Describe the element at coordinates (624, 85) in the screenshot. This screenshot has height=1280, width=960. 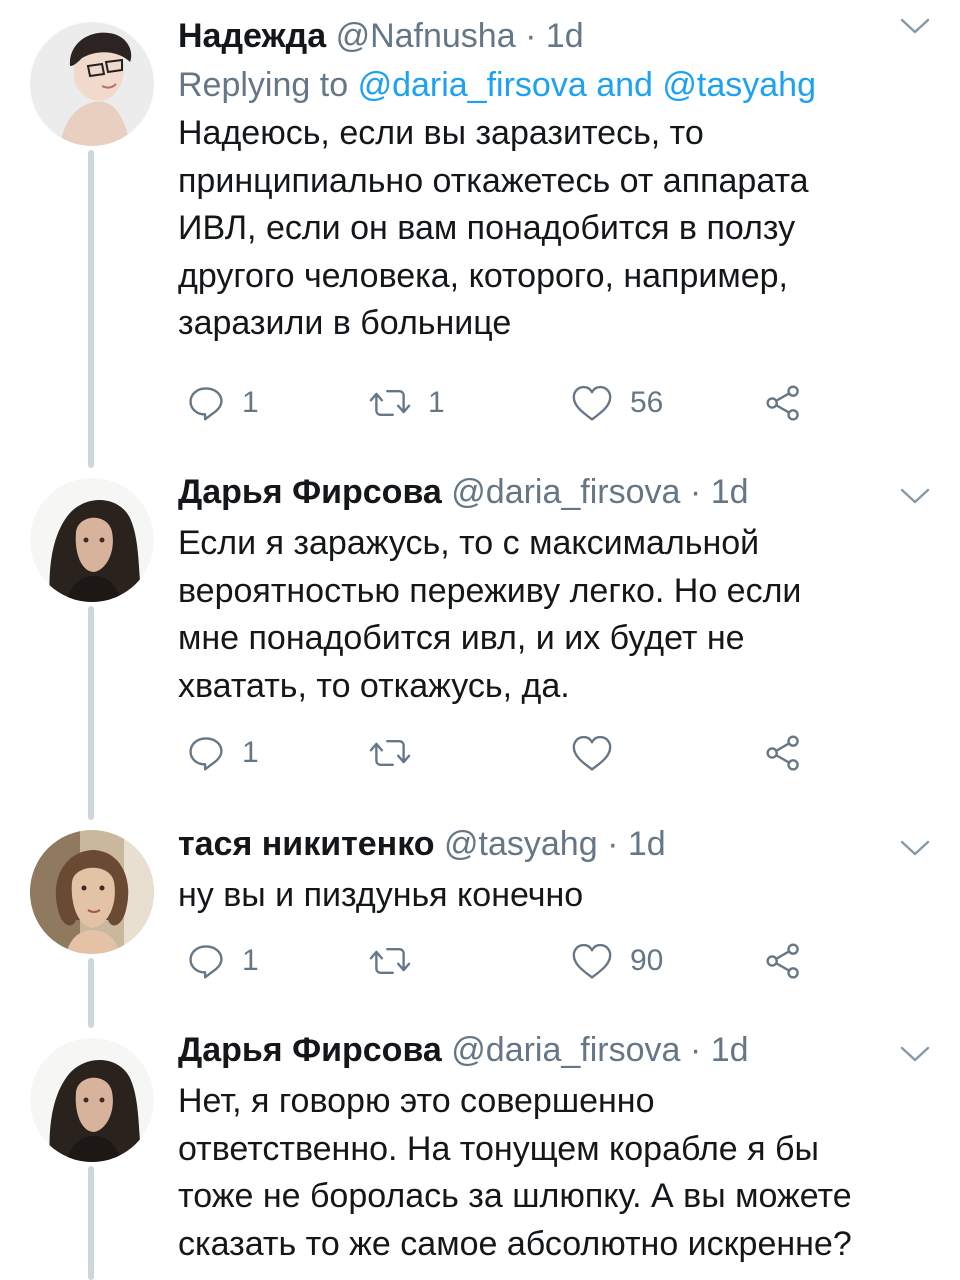
I see `replying-and: and` at that location.